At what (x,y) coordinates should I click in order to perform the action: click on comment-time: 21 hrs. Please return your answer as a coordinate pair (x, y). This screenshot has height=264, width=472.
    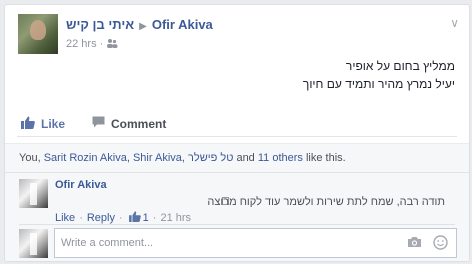
    Looking at the image, I should click on (175, 218).